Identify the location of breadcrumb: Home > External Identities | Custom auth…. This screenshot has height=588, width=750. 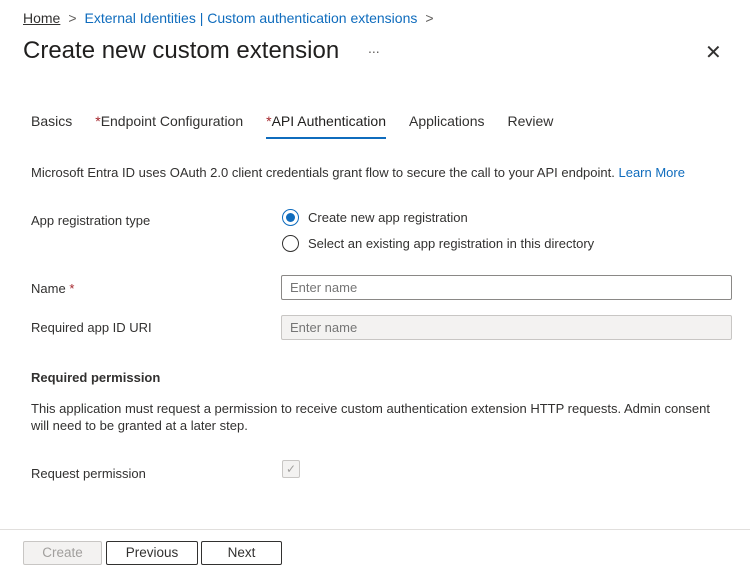
(228, 18).